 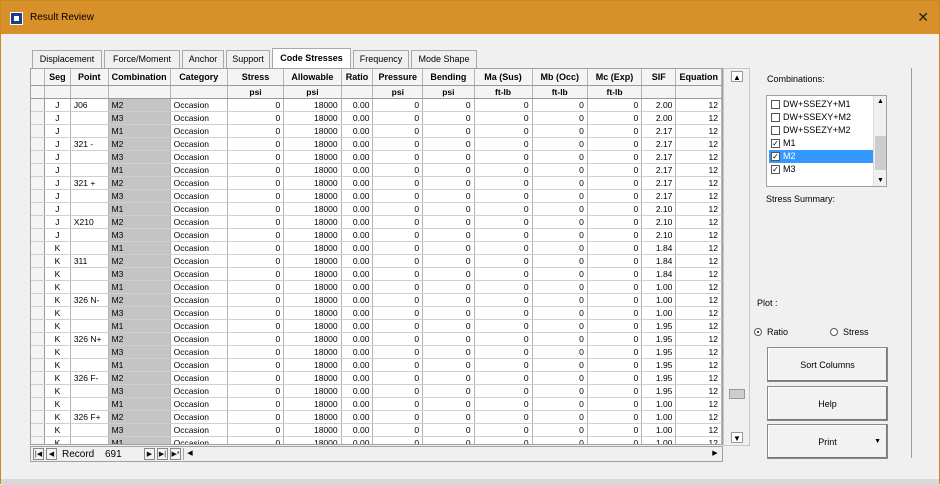 What do you see at coordinates (615, 77) in the screenshot?
I see `column-header-mc-exp: Mc (Exp)` at bounding box center [615, 77].